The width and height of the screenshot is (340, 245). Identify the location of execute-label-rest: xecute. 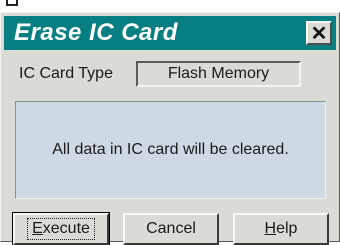
(66, 228).